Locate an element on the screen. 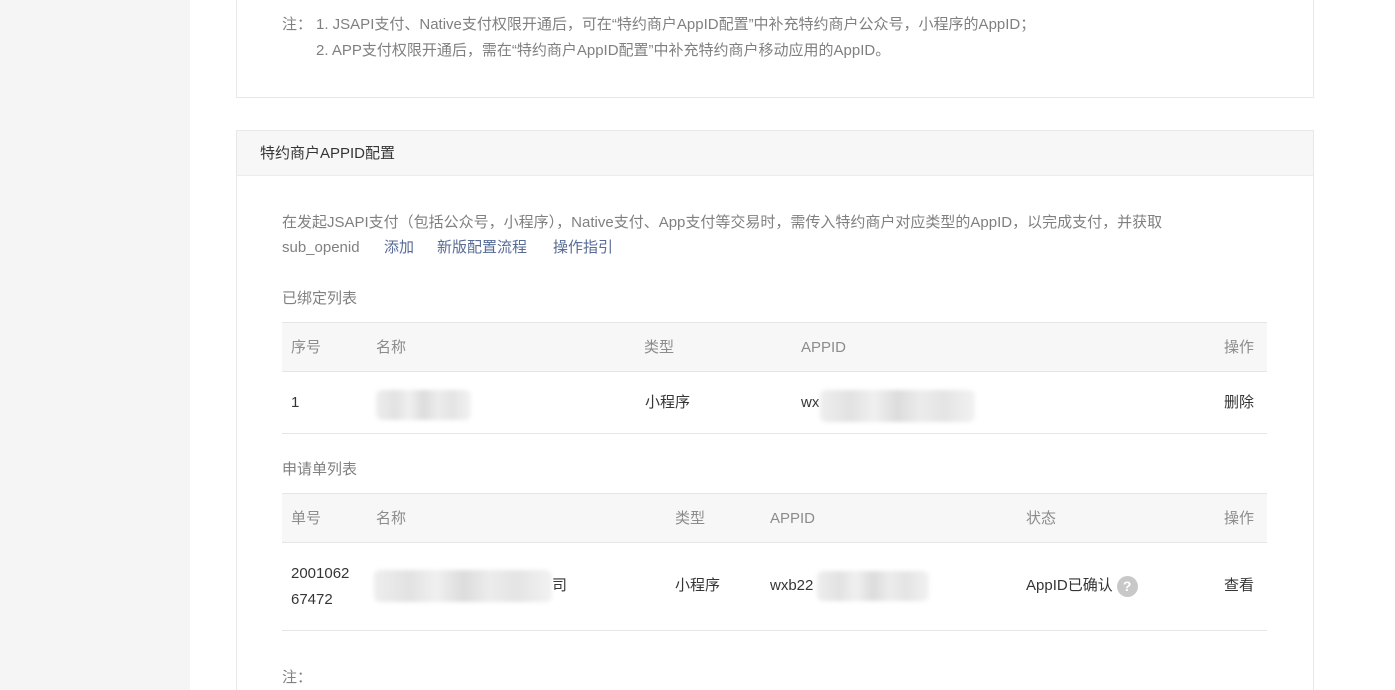 The image size is (1395, 690). application-list-label: 申请单列表 is located at coordinates (320, 469).